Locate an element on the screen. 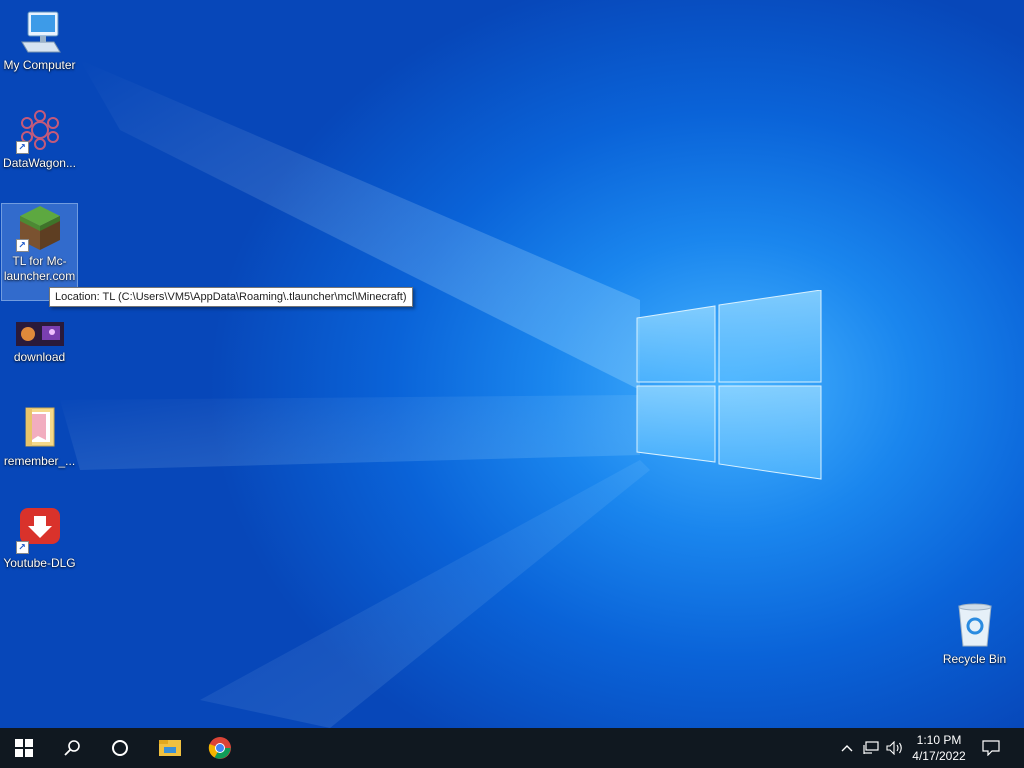 The height and width of the screenshot is (768, 1024). computer-icon is located at coordinates (40, 32).